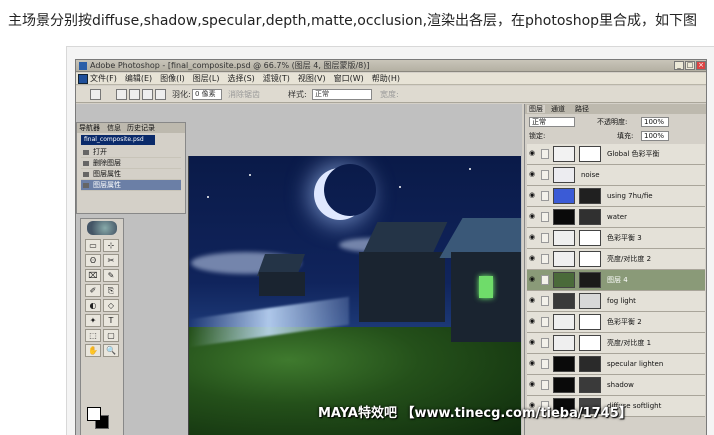  Describe the element at coordinates (616, 196) in the screenshot. I see `layer-row: ◉ using 7hu/fie` at that location.